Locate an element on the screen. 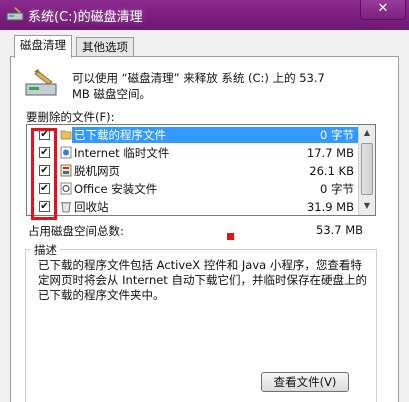  tab-disk-cleanup: 磁盘清理 is located at coordinates (43, 46).